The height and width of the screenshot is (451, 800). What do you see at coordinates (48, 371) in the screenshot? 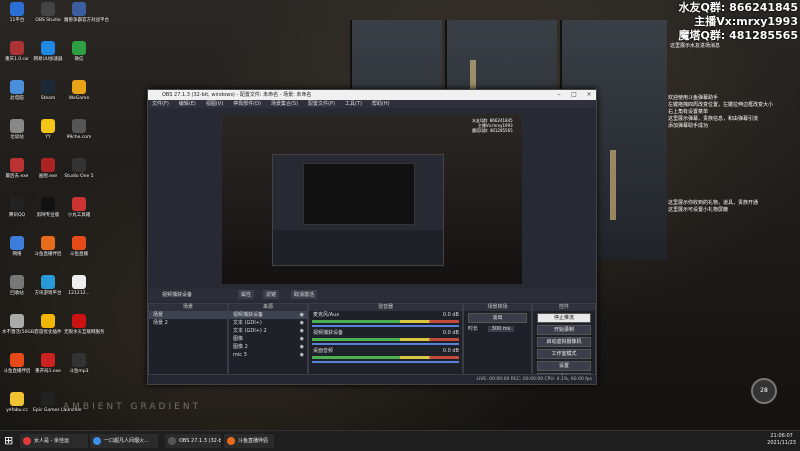
I see `desktop-icon-label: 重开局1.exe` at bounding box center [48, 371].